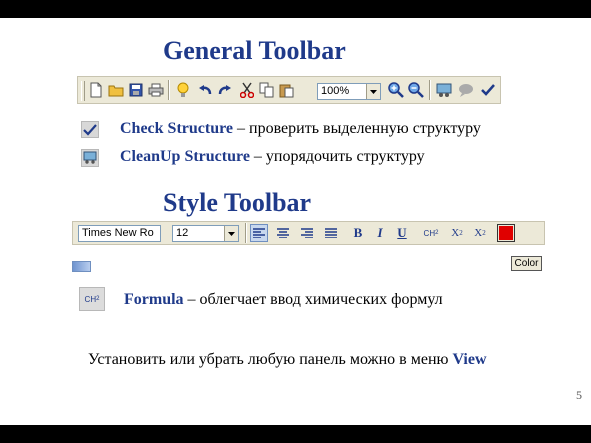  I want to click on formula-icon: CH 2, so click(92, 299).